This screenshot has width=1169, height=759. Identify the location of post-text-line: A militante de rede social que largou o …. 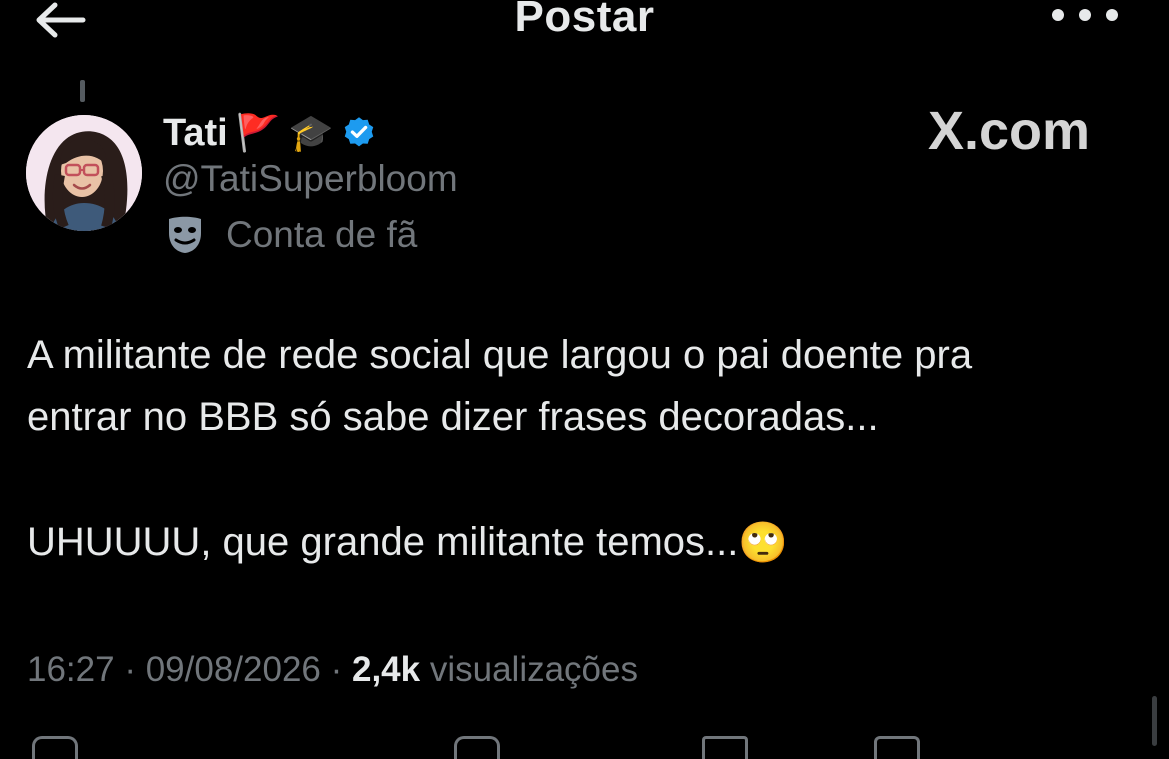
(500, 355).